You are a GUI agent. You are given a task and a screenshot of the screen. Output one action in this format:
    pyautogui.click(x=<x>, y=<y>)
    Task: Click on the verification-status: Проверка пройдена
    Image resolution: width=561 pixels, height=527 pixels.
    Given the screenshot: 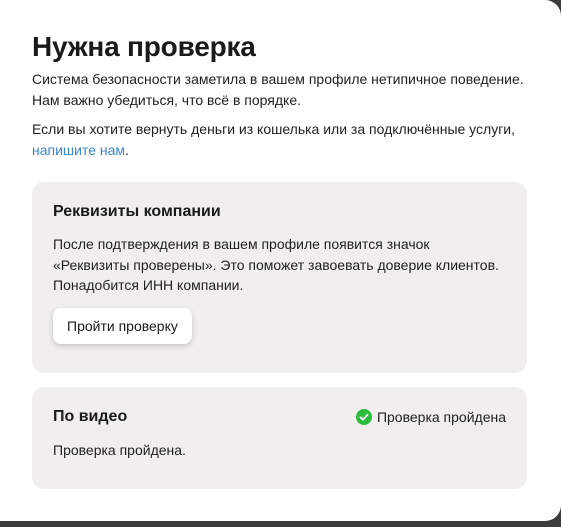 What is the action you would take?
    pyautogui.click(x=430, y=417)
    